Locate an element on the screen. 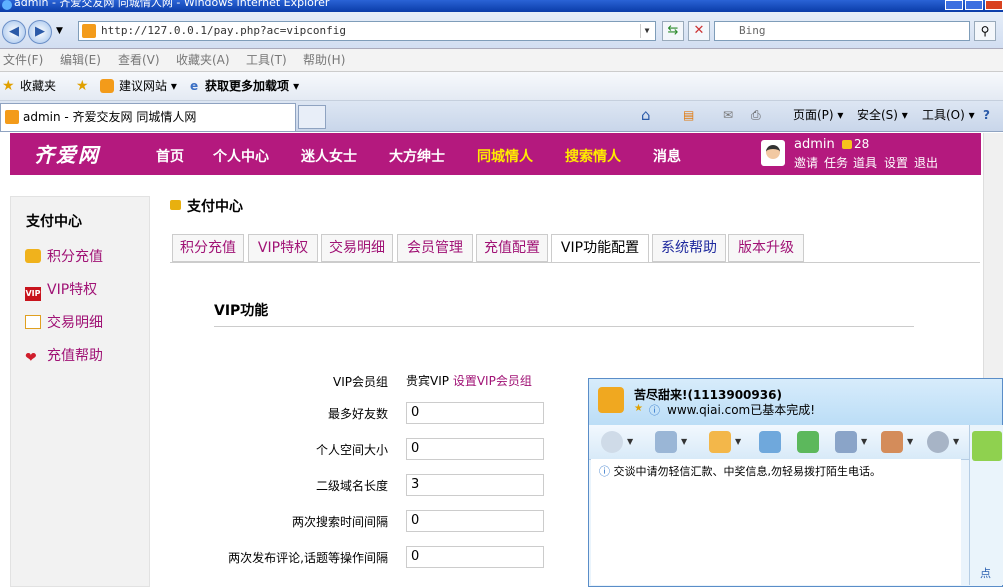 The width and height of the screenshot is (1003, 587). menu-edit: 编辑(E) is located at coordinates (80, 60).